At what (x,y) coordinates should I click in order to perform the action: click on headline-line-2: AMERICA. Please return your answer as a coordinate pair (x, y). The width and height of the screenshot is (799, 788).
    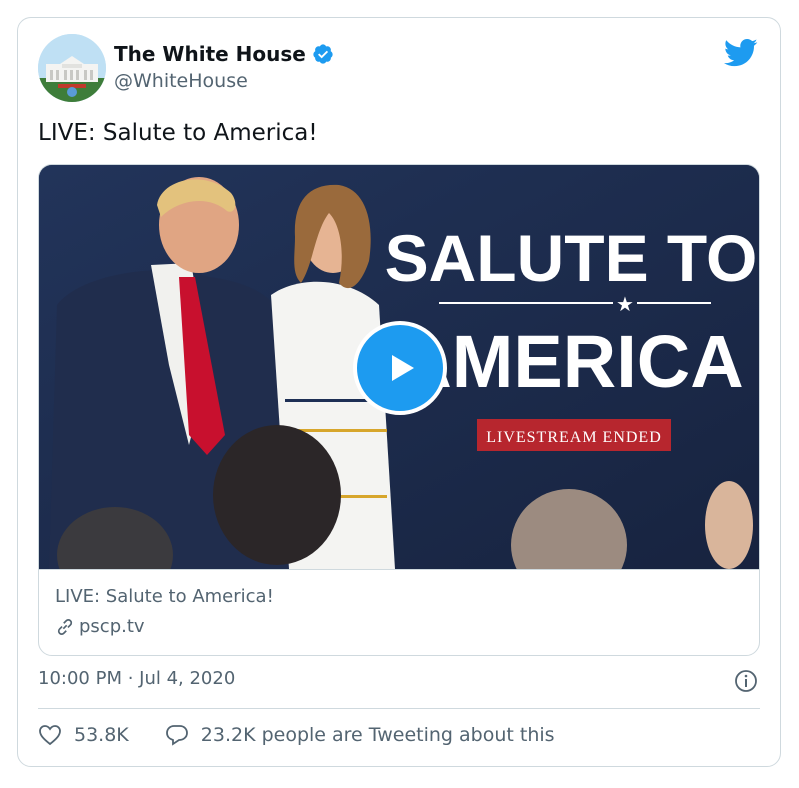
    Looking at the image, I should click on (570, 361).